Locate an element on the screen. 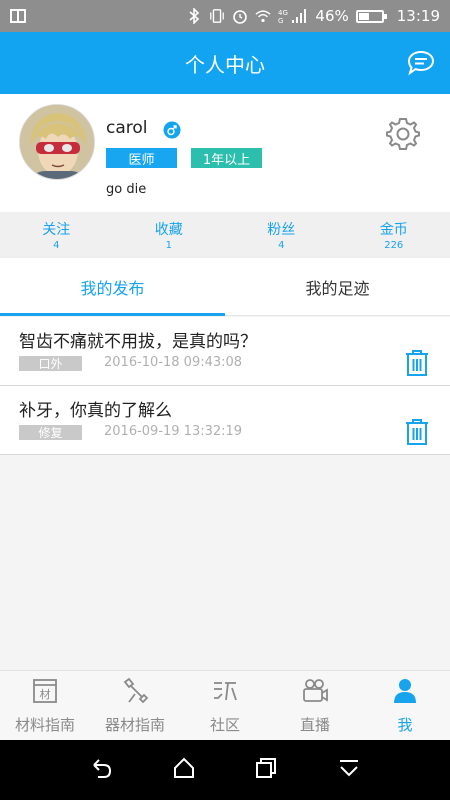  stat-coins: 金币 226 is located at coordinates (394, 235).